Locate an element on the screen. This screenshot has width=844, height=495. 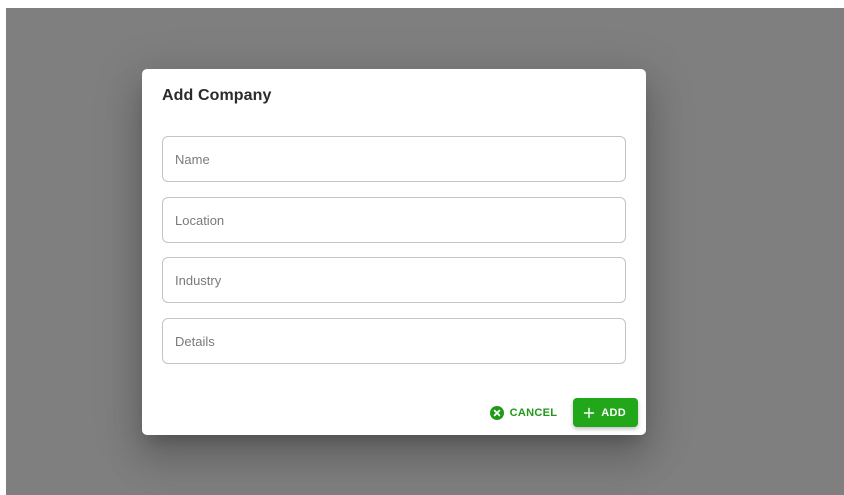
cancel-circle-icon is located at coordinates (496, 412).